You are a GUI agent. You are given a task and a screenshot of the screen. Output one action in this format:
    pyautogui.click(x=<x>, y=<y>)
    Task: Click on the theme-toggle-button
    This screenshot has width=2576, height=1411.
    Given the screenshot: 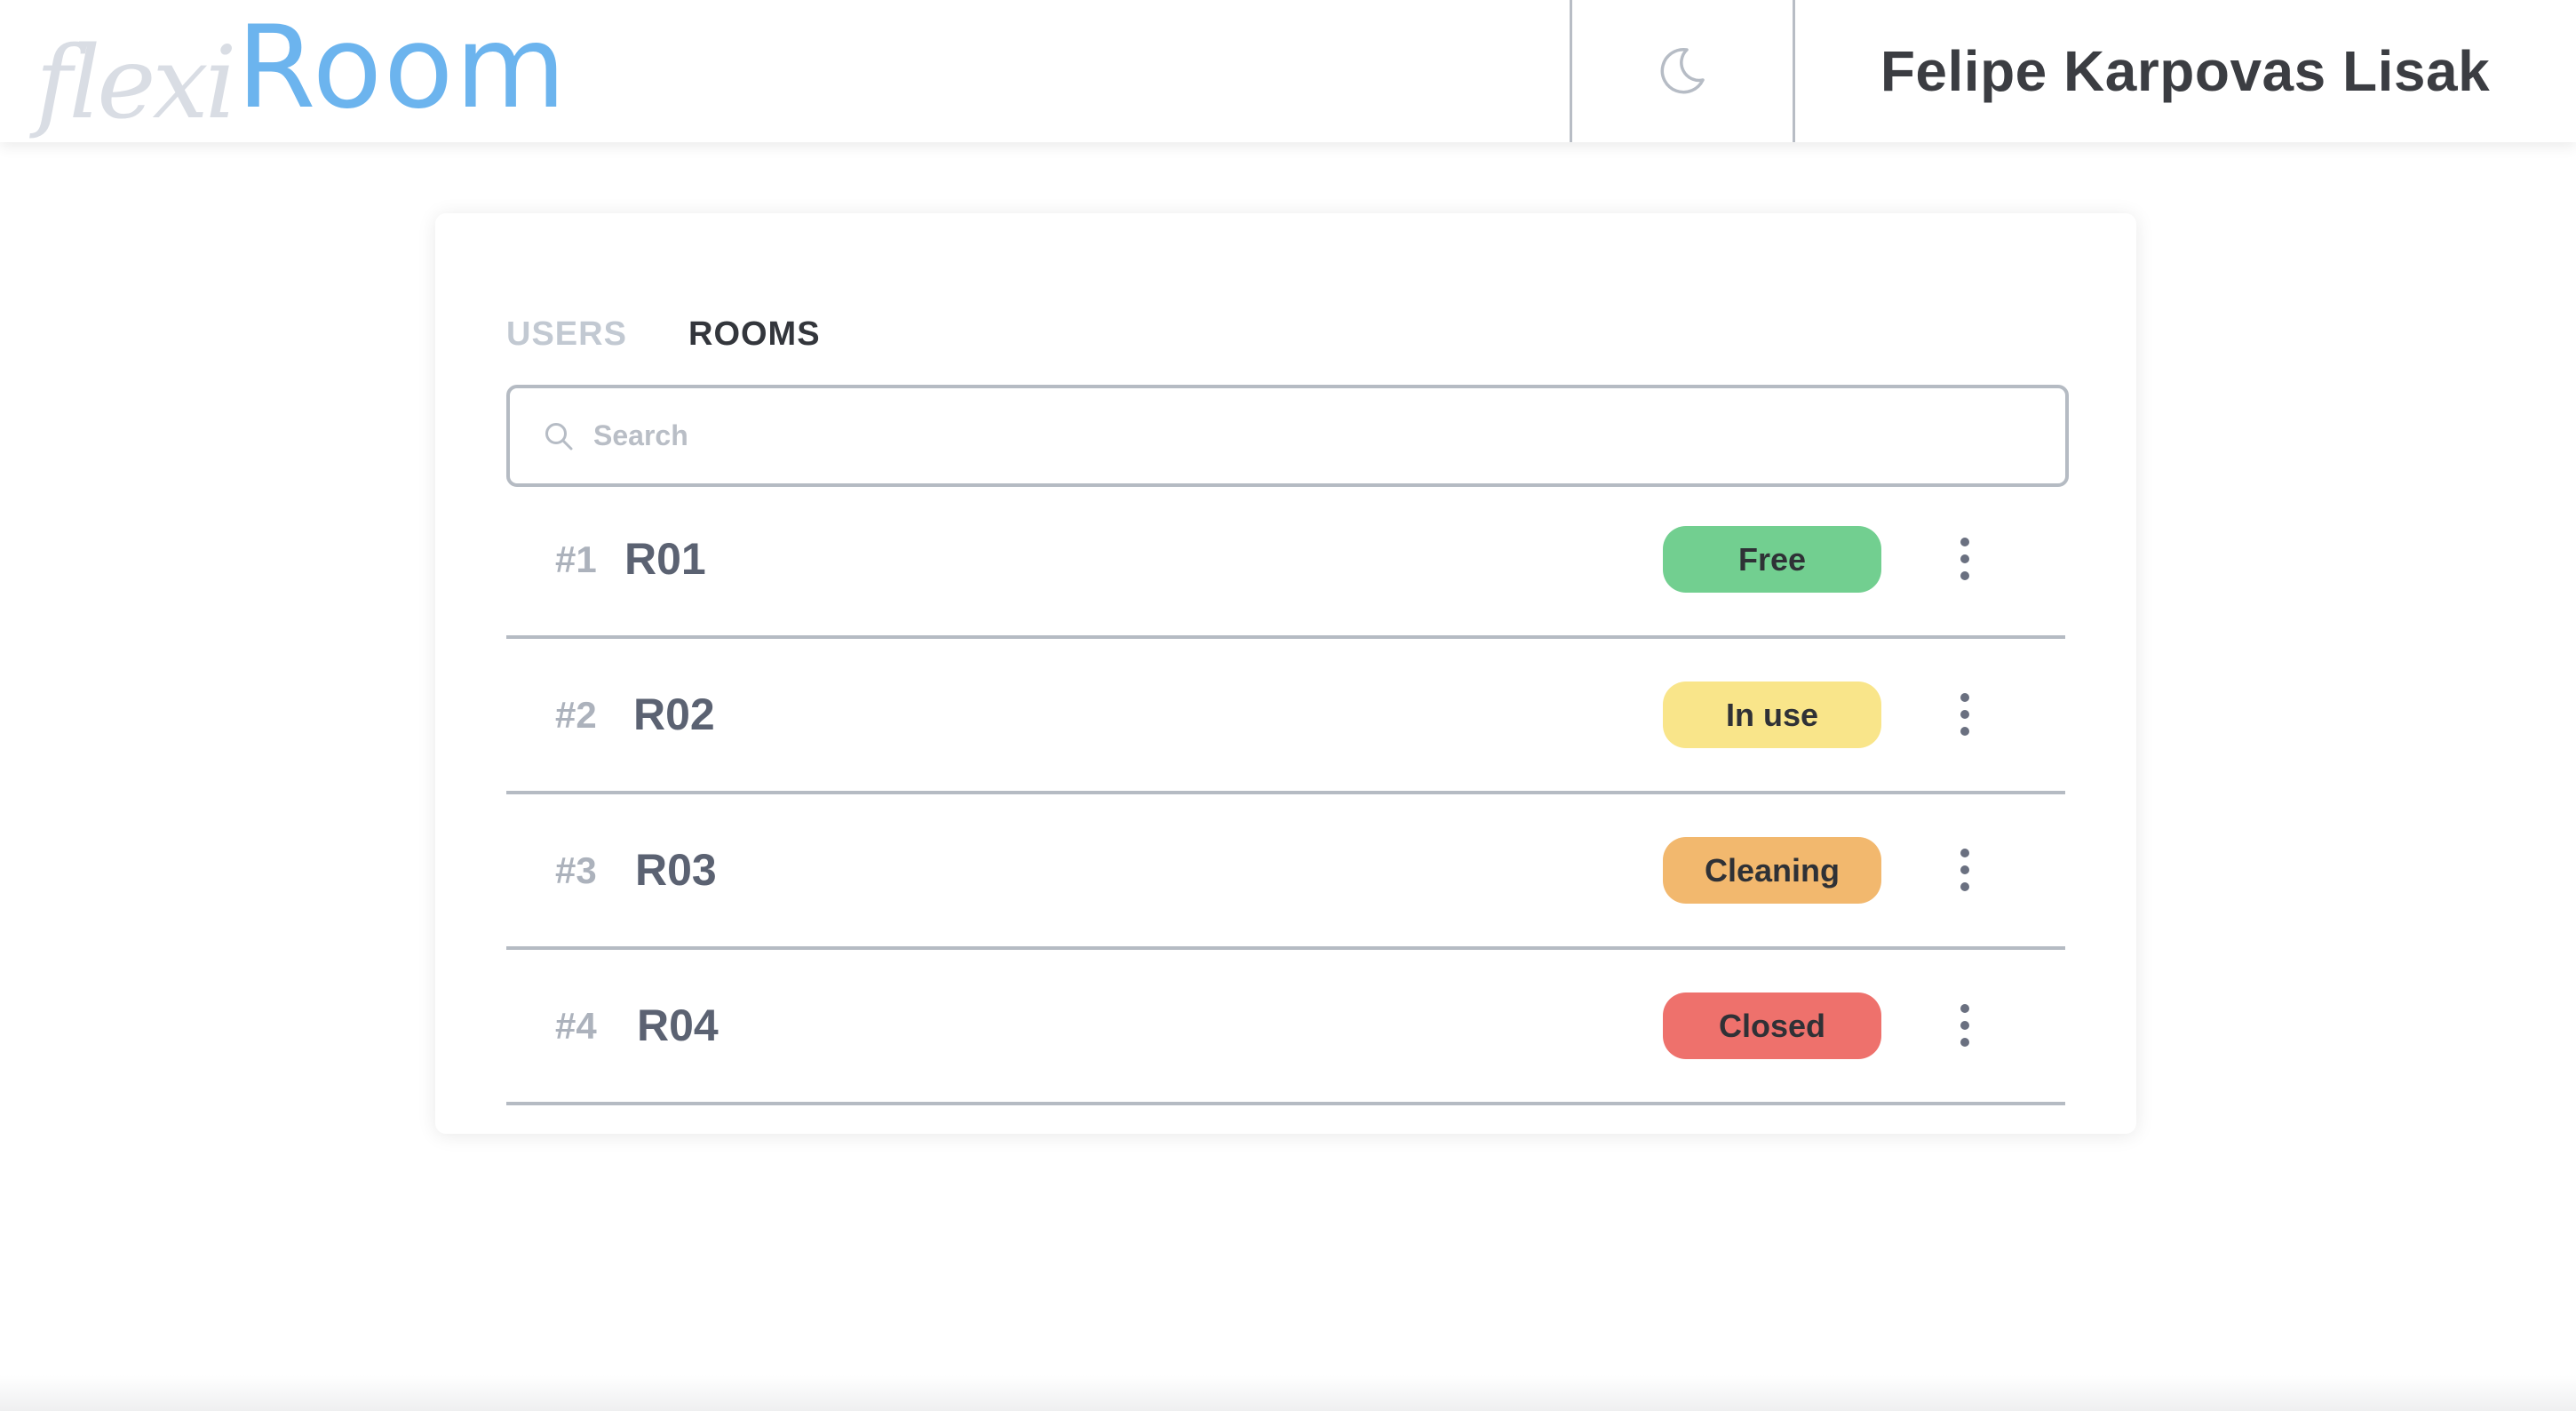 What is the action you would take?
    pyautogui.click(x=1683, y=71)
    